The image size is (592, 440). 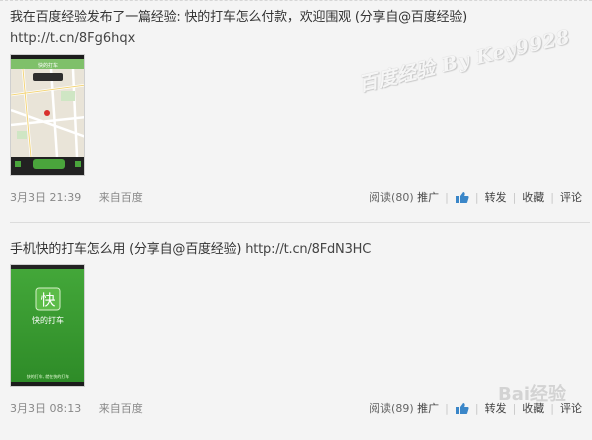 What do you see at coordinates (47, 300) in the screenshot?
I see `app-logo-char: 快` at bounding box center [47, 300].